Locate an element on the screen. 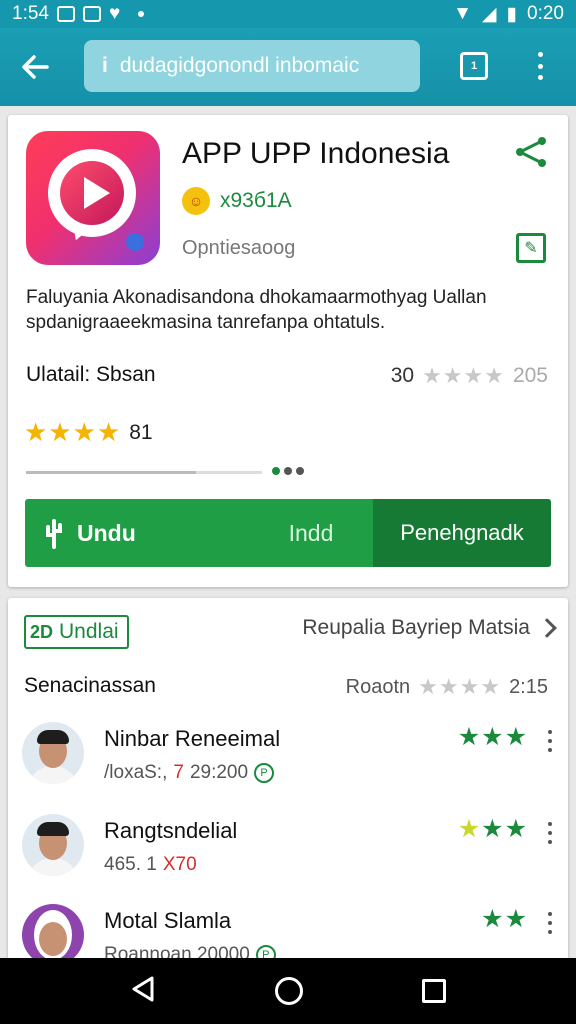  nav-recents-button is located at coordinates (434, 991).